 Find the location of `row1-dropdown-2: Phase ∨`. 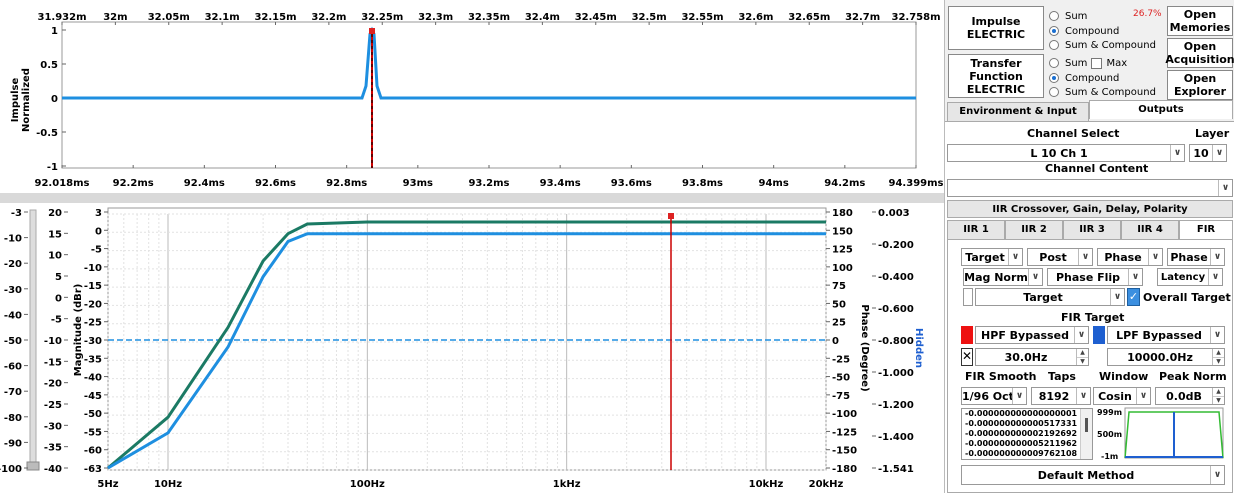

row1-dropdown-2: Phase ∨ is located at coordinates (1130, 257).